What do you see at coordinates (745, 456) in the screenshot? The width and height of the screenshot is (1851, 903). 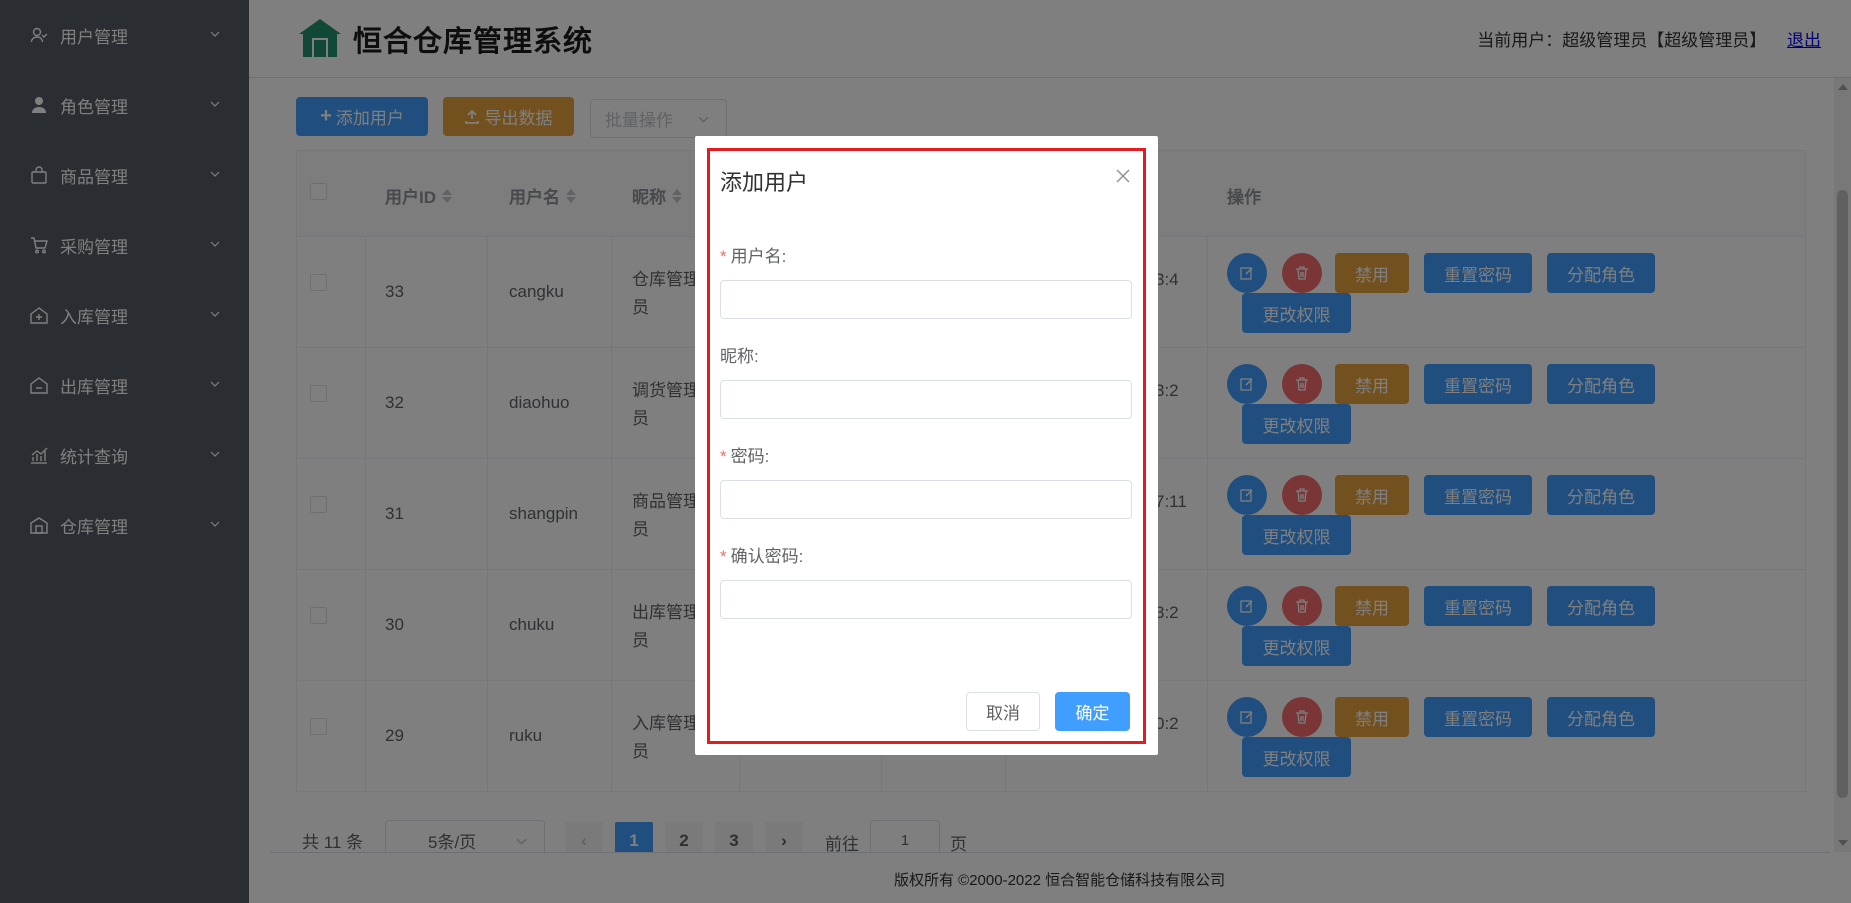 I see `password-label: * 密码:` at bounding box center [745, 456].